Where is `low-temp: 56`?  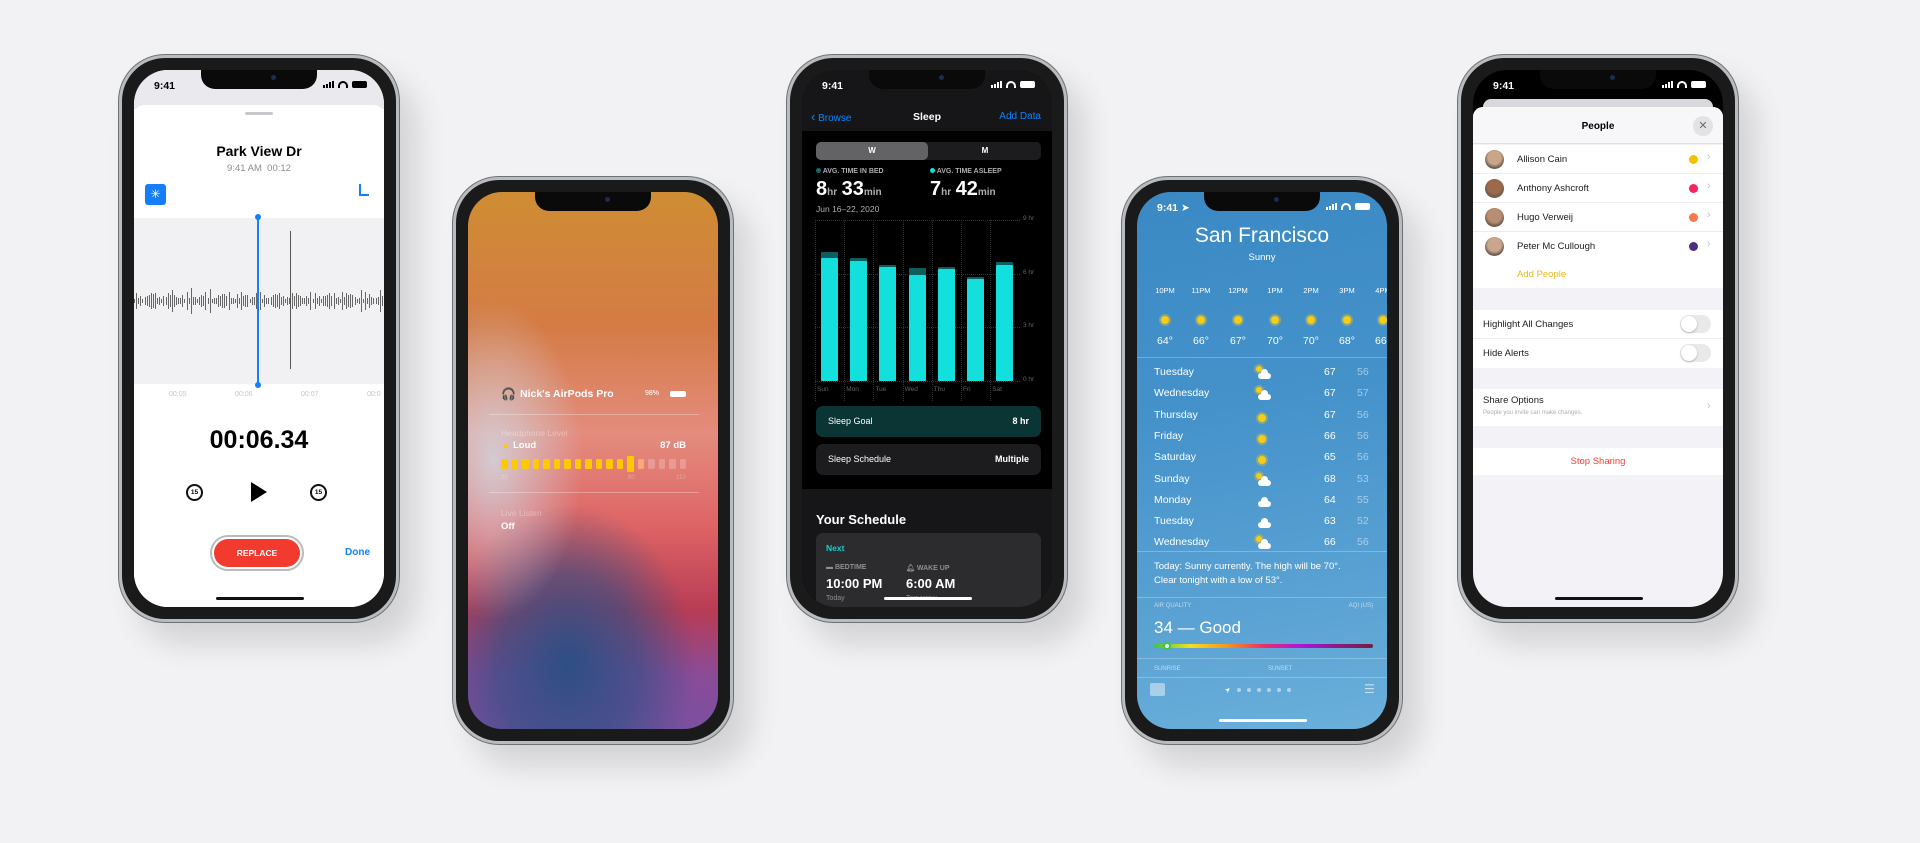 low-temp: 56 is located at coordinates (1363, 414).